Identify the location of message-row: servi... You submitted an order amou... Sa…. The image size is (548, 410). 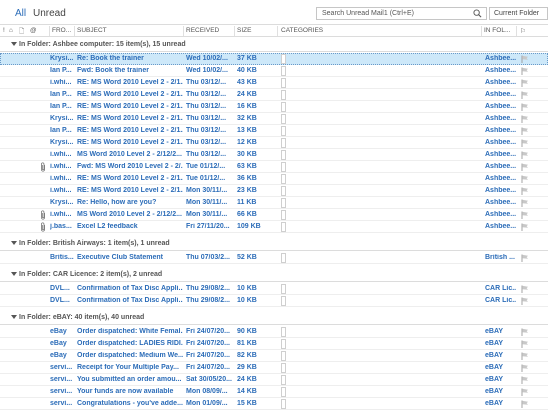
(274, 380).